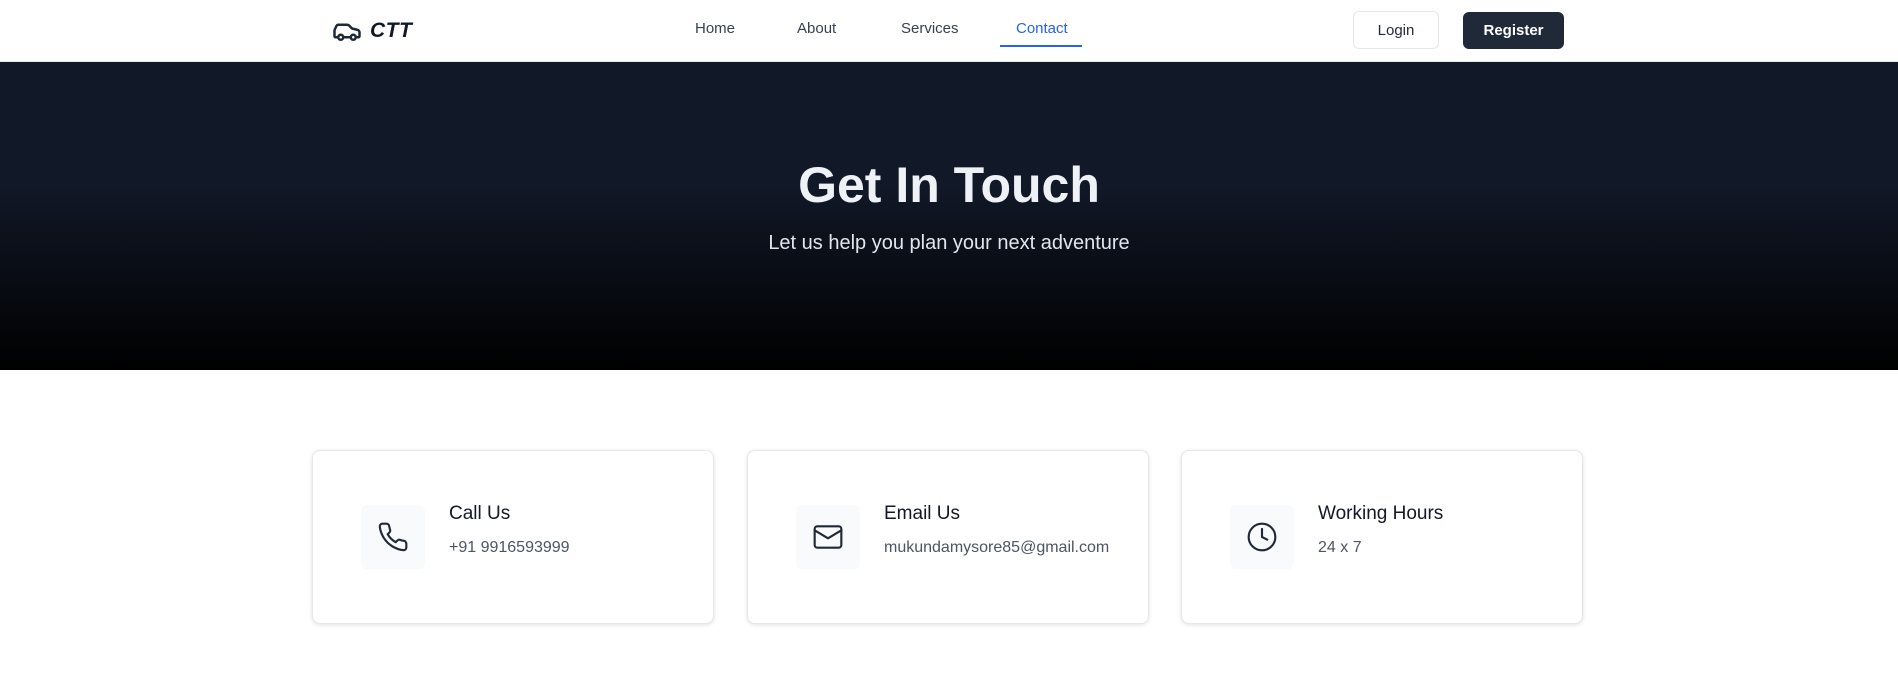 The image size is (1898, 700). Describe the element at coordinates (509, 548) in the screenshot. I see `phone-number: +91 9916593999` at that location.